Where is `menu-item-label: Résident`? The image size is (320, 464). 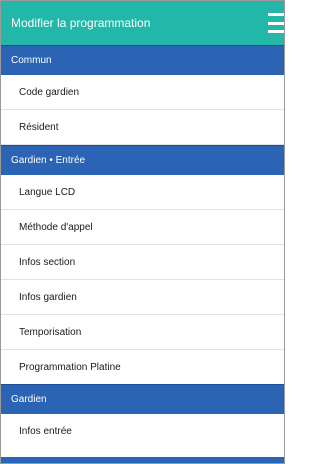
menu-item-label: Résident is located at coordinates (39, 127).